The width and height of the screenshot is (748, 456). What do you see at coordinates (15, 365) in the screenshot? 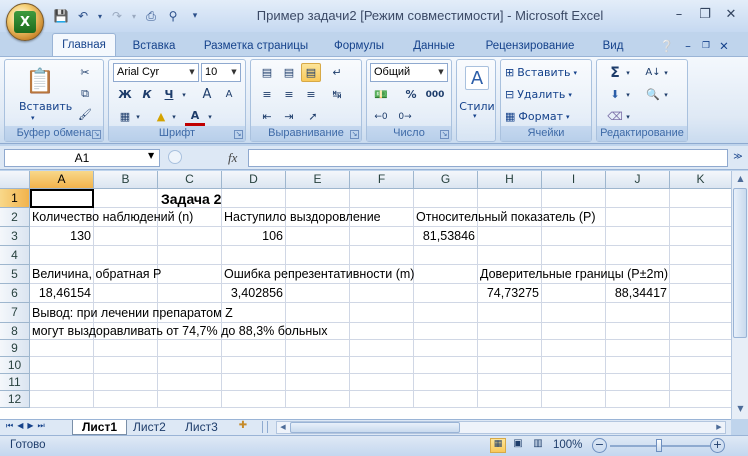
I see `row-header-10: 10` at bounding box center [15, 365].